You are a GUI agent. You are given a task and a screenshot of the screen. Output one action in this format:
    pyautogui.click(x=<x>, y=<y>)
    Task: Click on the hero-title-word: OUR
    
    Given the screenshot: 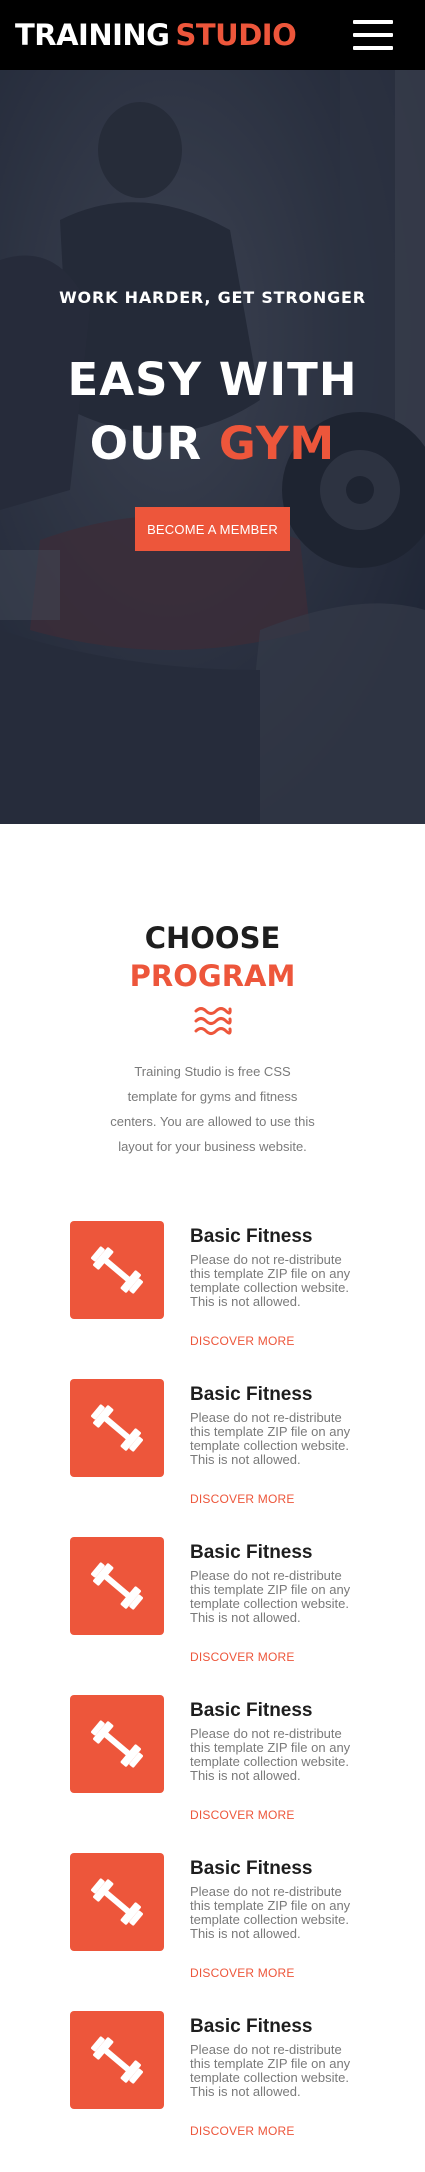 What is the action you would take?
    pyautogui.click(x=146, y=443)
    